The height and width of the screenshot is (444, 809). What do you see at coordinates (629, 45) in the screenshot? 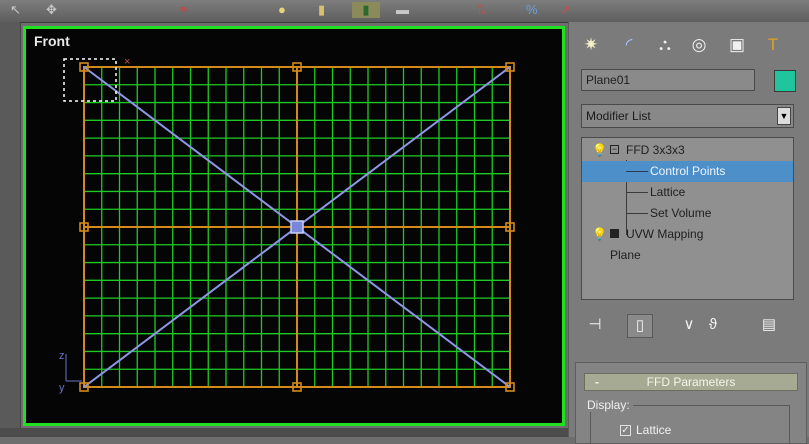
I see `modify-tab: ◜` at bounding box center [629, 45].